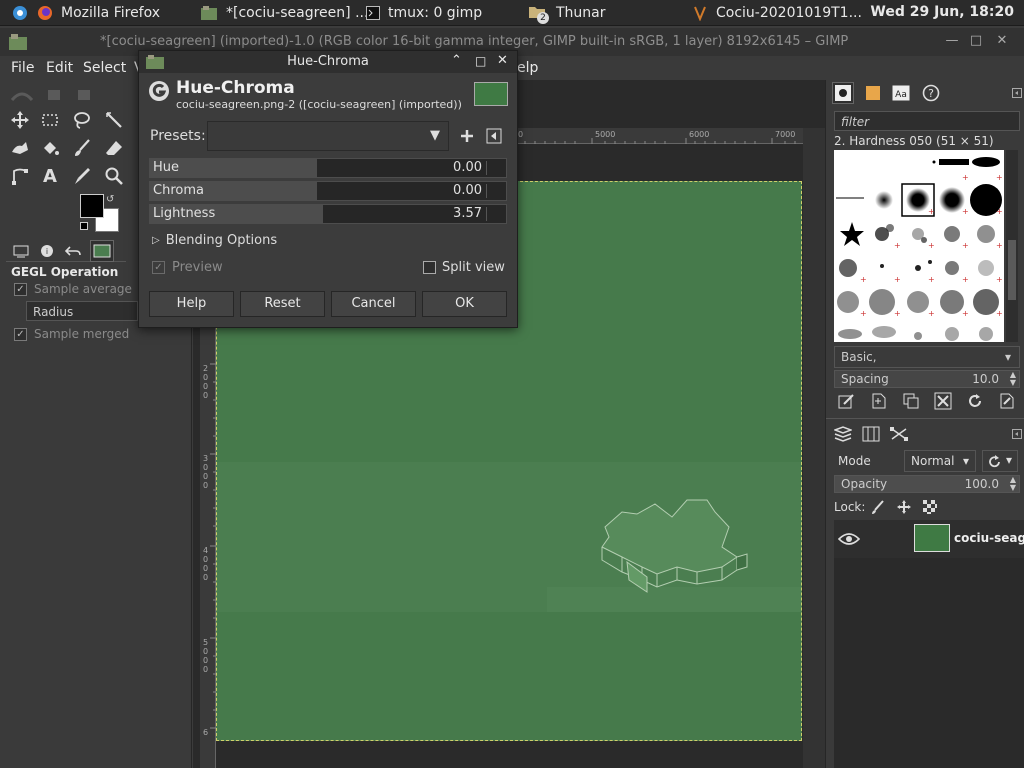  Describe the element at coordinates (282, 304) in the screenshot. I see `reset-button: Reset` at that location.